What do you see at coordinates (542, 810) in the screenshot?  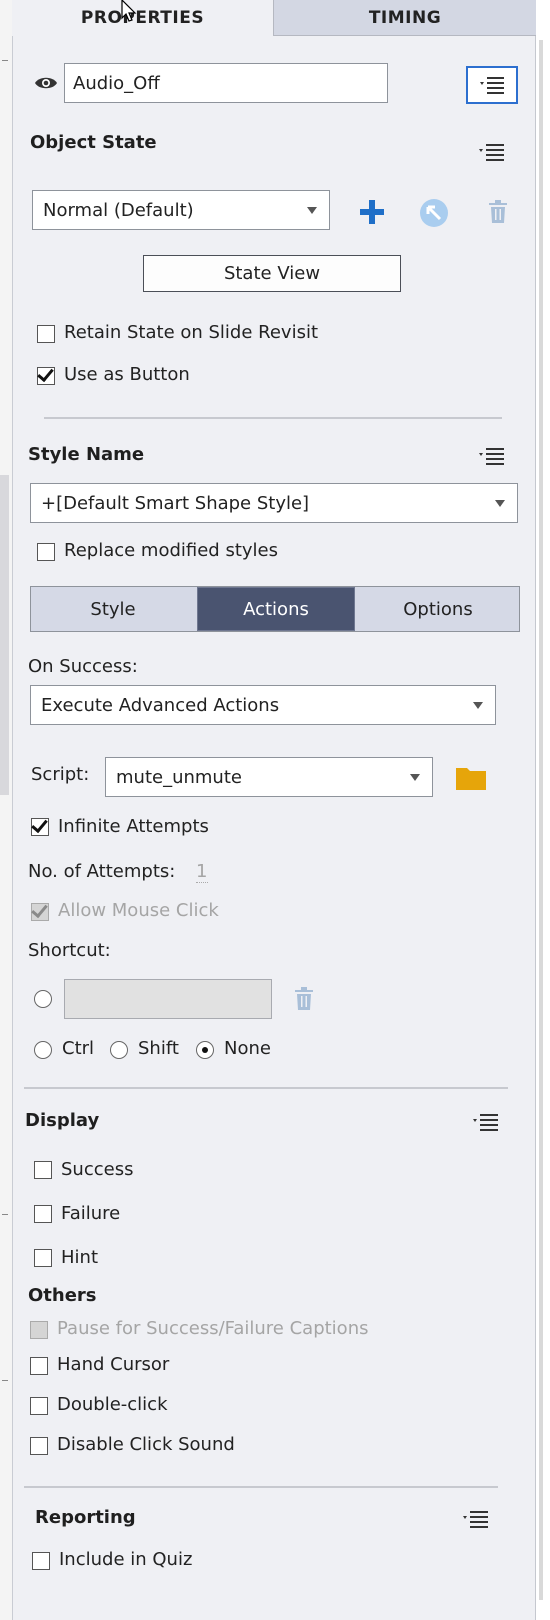 I see `right-scrollbar` at bounding box center [542, 810].